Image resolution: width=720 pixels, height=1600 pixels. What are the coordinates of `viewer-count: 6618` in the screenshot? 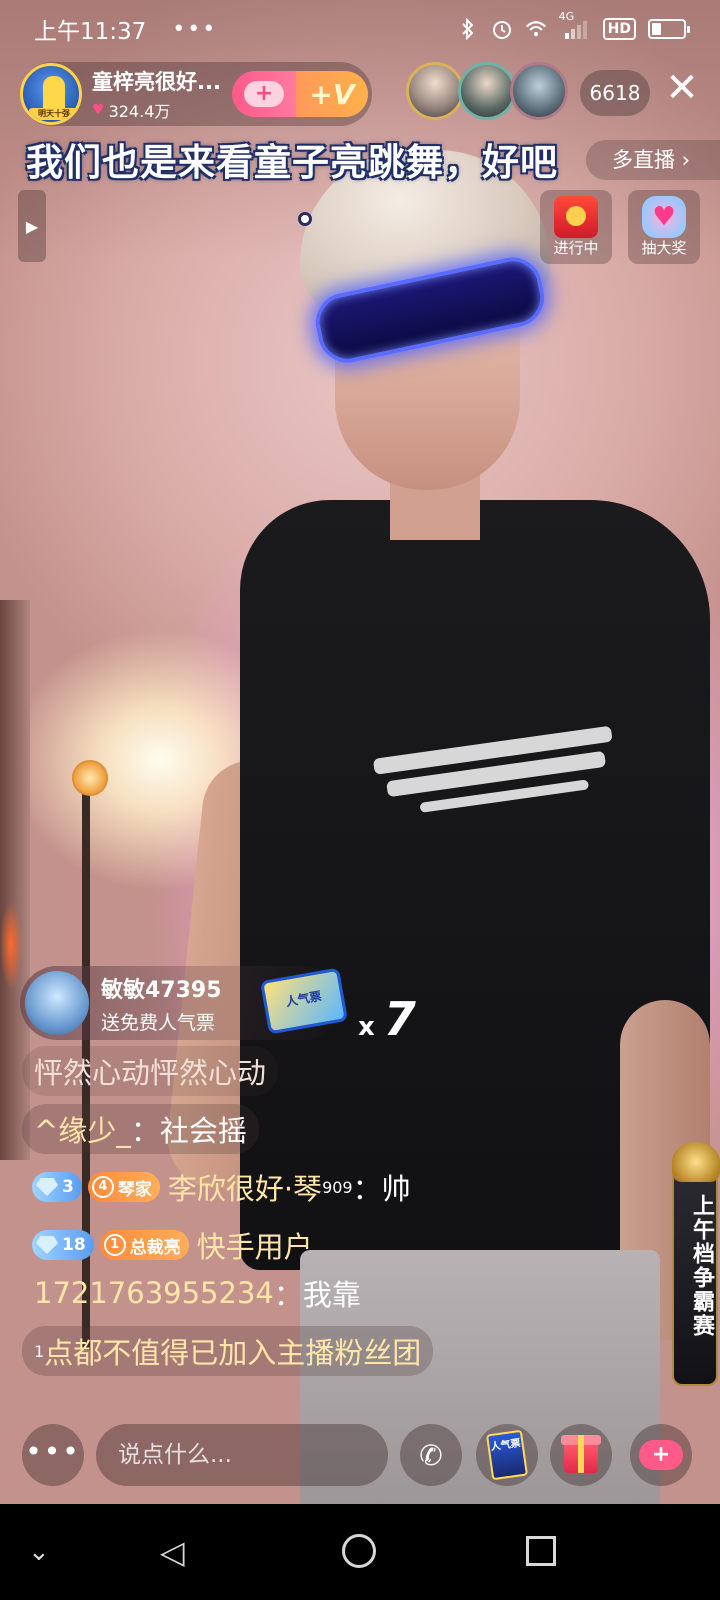 It's located at (615, 93).